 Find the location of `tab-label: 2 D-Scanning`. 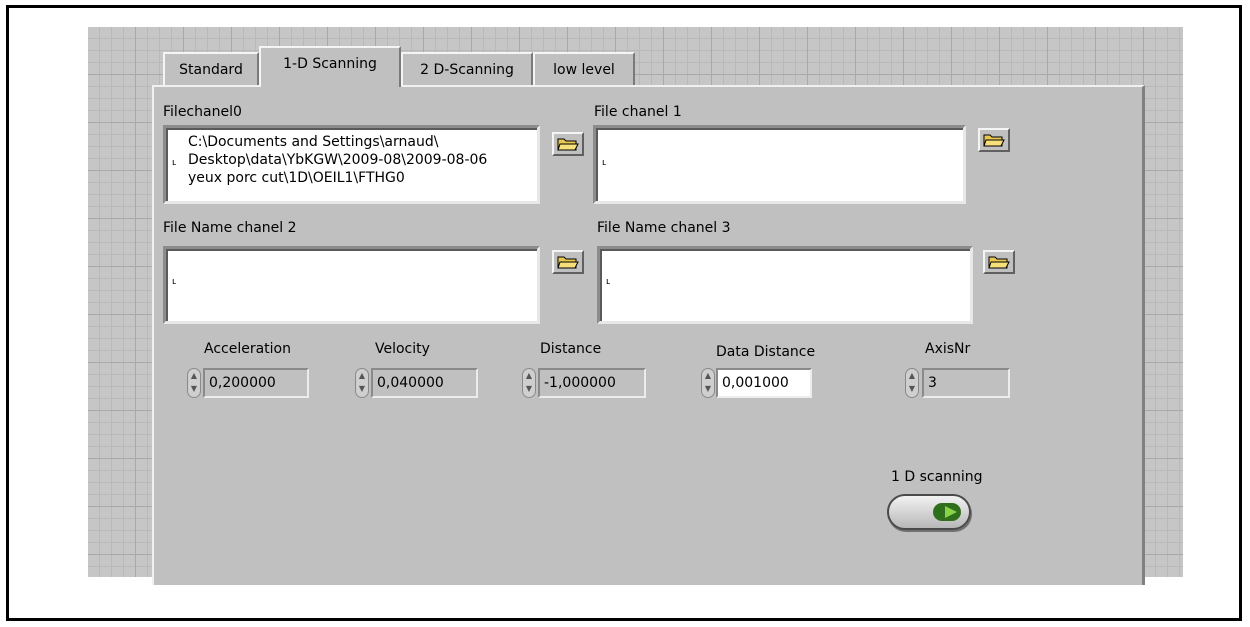

tab-label: 2 D-Scanning is located at coordinates (467, 70).